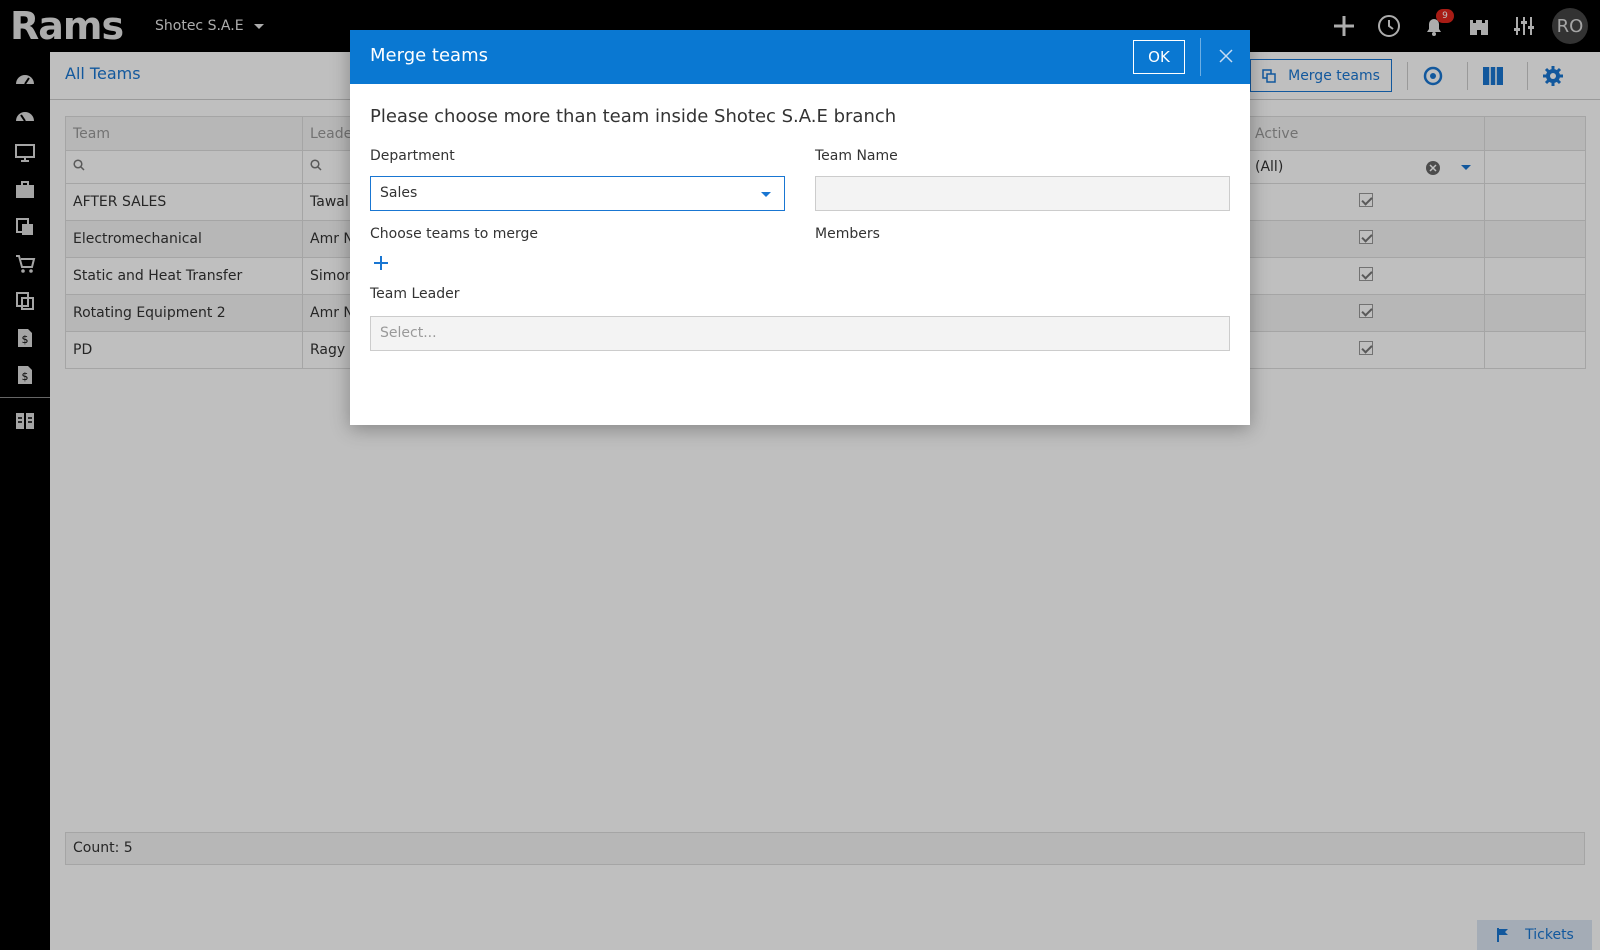  What do you see at coordinates (399, 193) in the screenshot?
I see `department-value: Sales` at bounding box center [399, 193].